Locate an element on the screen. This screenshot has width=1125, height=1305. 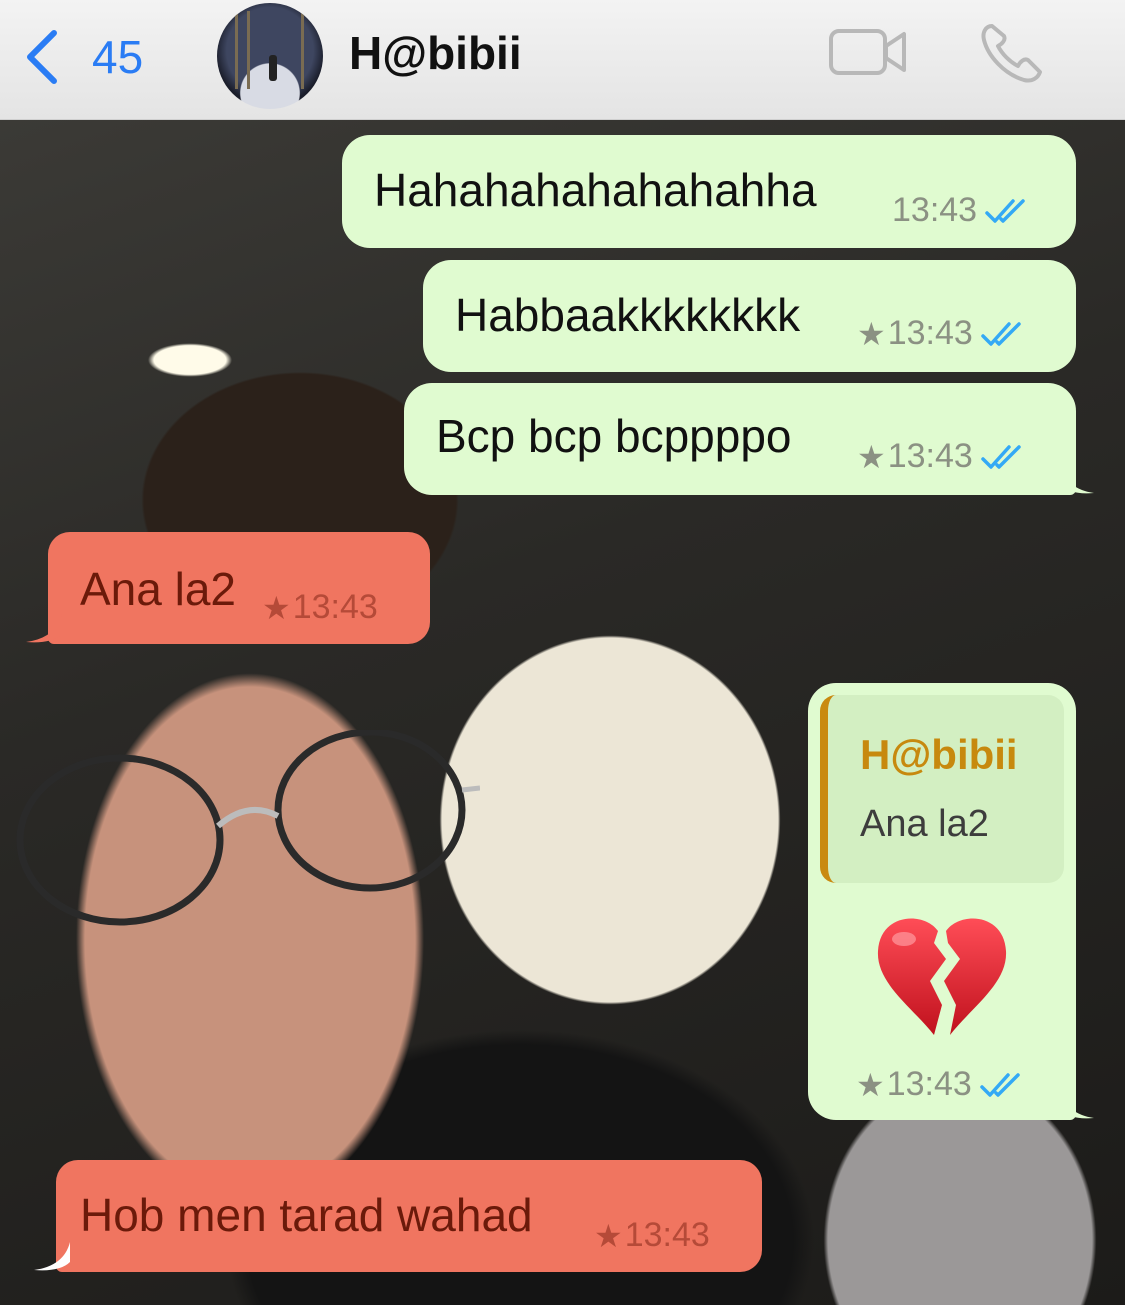
reply-quote: H@bibii Ana la2 is located at coordinates (942, 789).